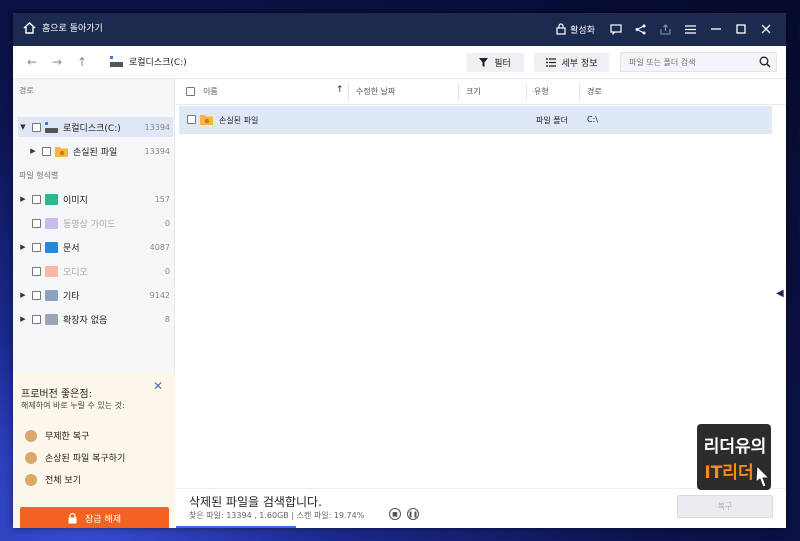 The height and width of the screenshot is (541, 800). What do you see at coordinates (399, 29) in the screenshot?
I see `title-bar: 홈으로 돌아가기 활성화` at bounding box center [399, 29].